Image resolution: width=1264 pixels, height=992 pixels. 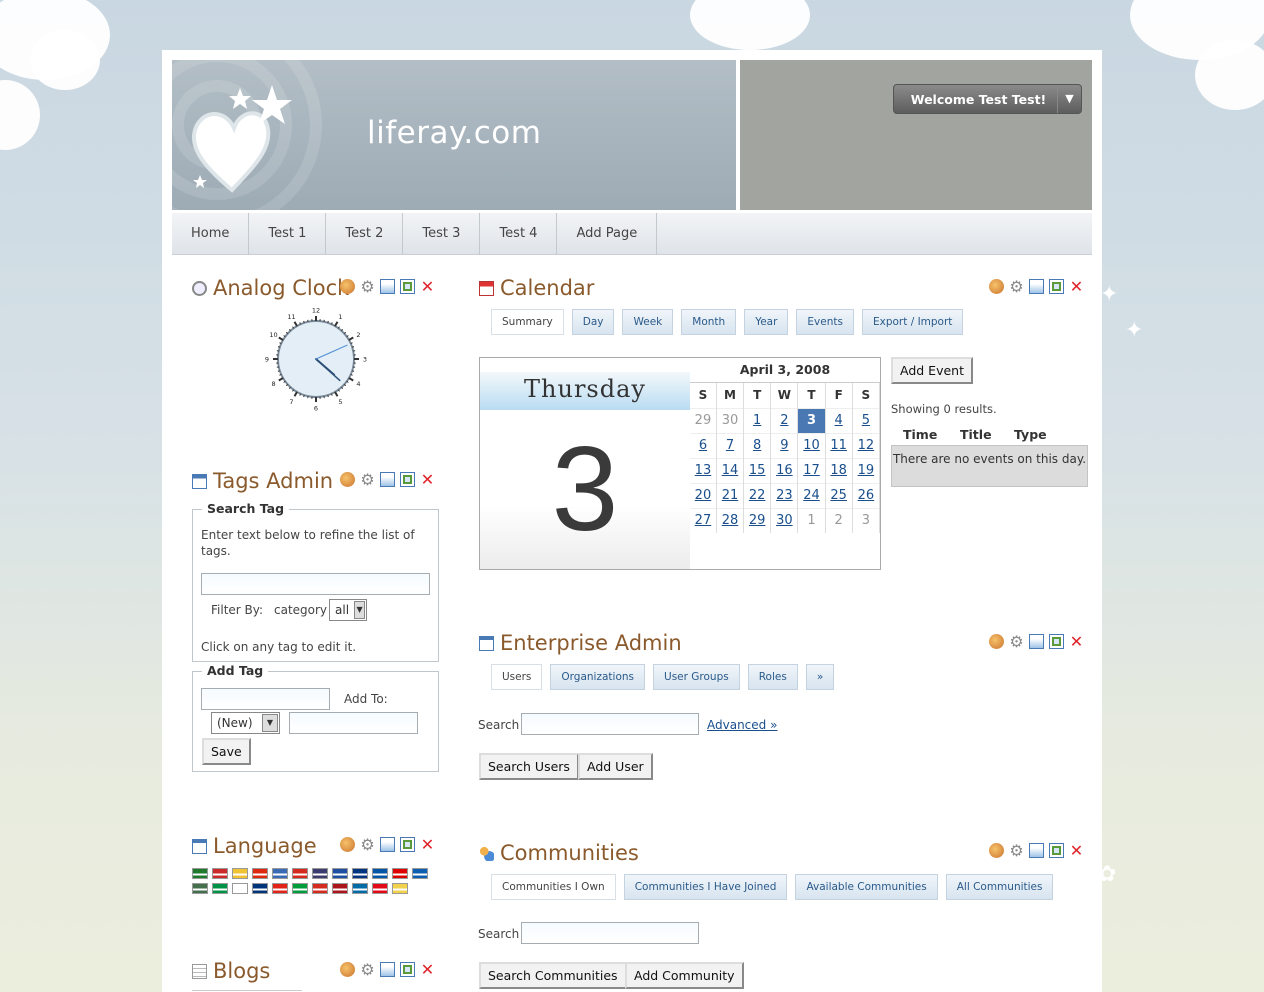 I want to click on add-to-new-input, so click(x=353, y=723).